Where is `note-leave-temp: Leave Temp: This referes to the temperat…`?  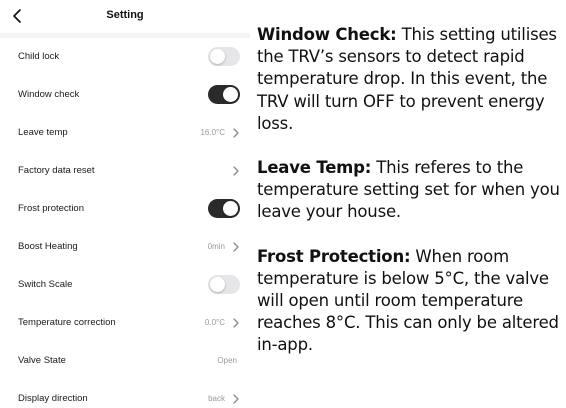 note-leave-temp: Leave Temp: This referes to the temperat… is located at coordinates (410, 190).